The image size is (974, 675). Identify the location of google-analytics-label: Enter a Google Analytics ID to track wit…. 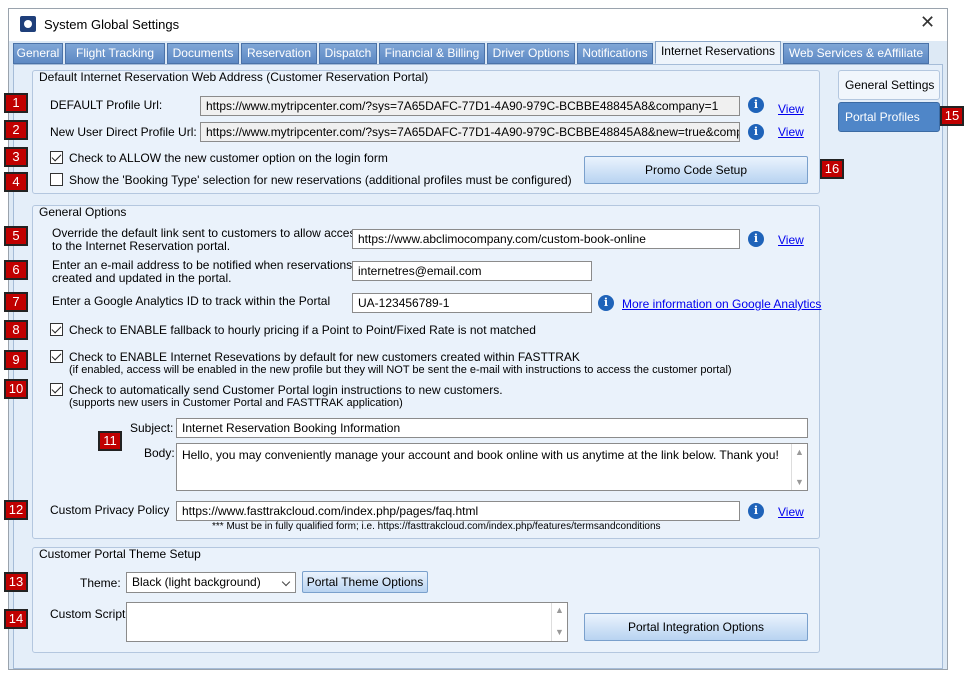
(191, 301).